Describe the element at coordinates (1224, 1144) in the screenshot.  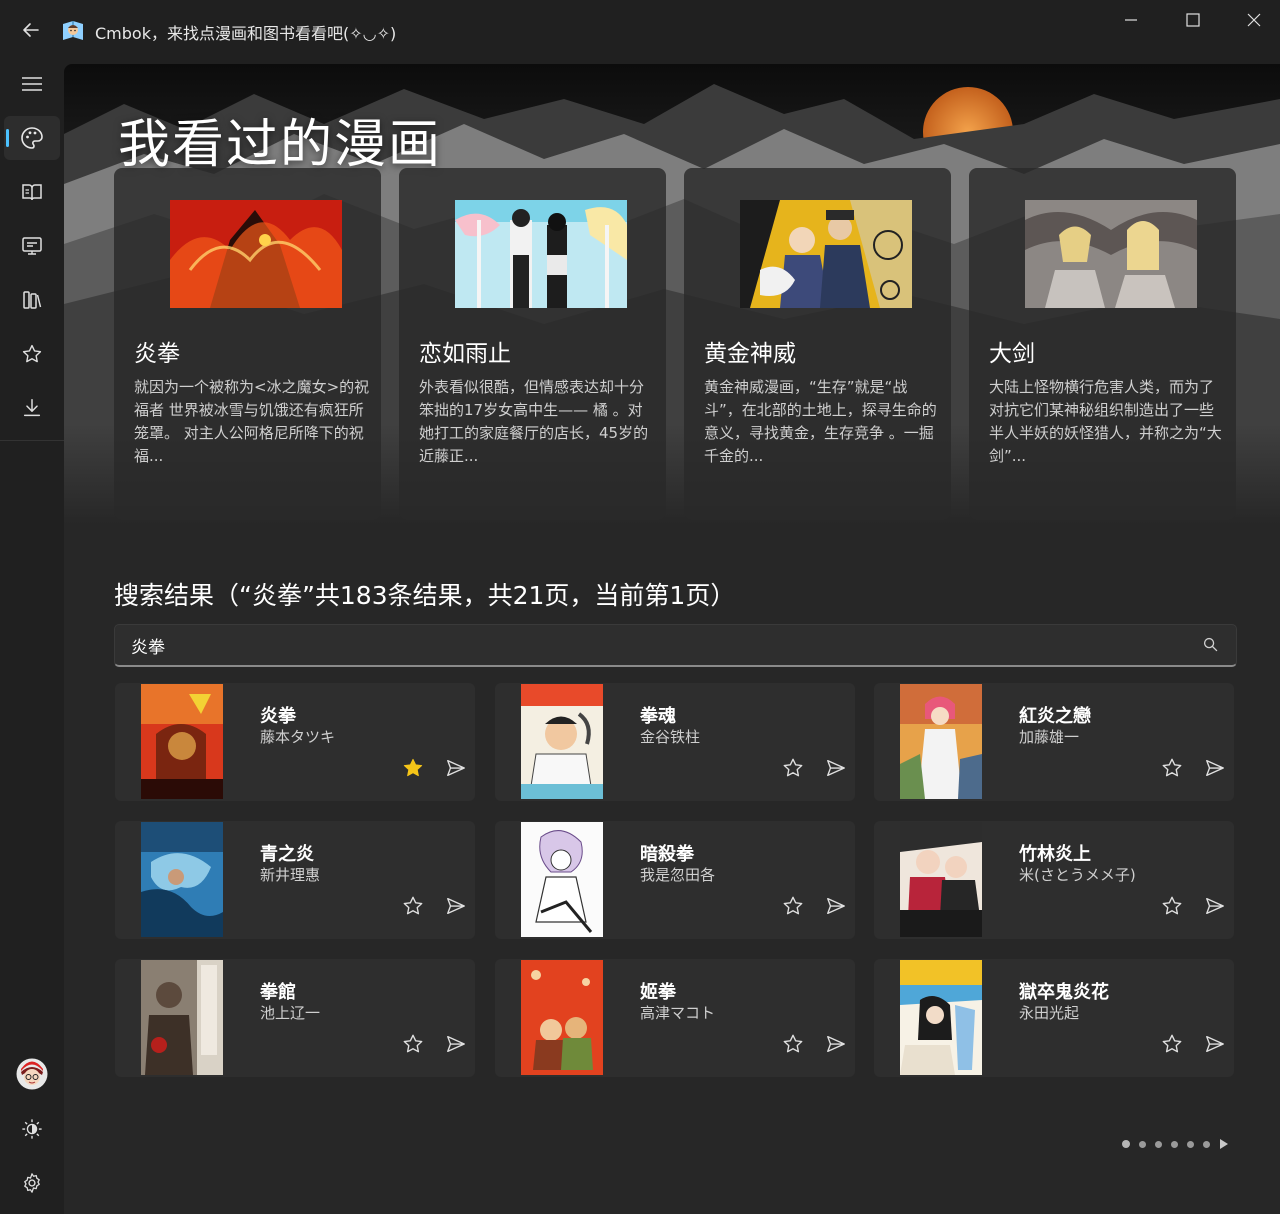
I see `next-page-icon` at that location.